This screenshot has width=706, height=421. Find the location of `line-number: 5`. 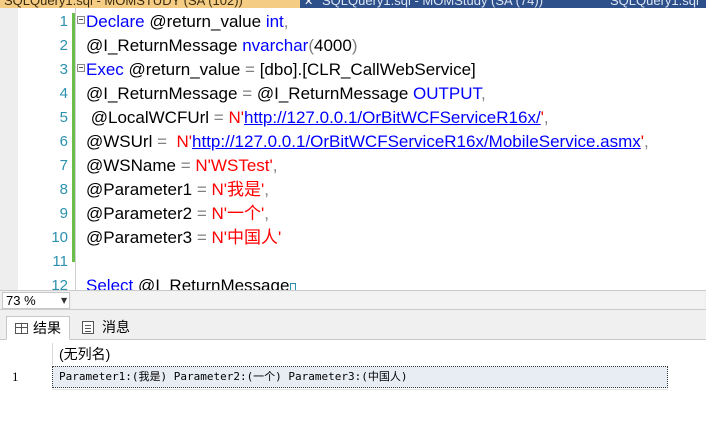

line-number: 5 is located at coordinates (63, 117).